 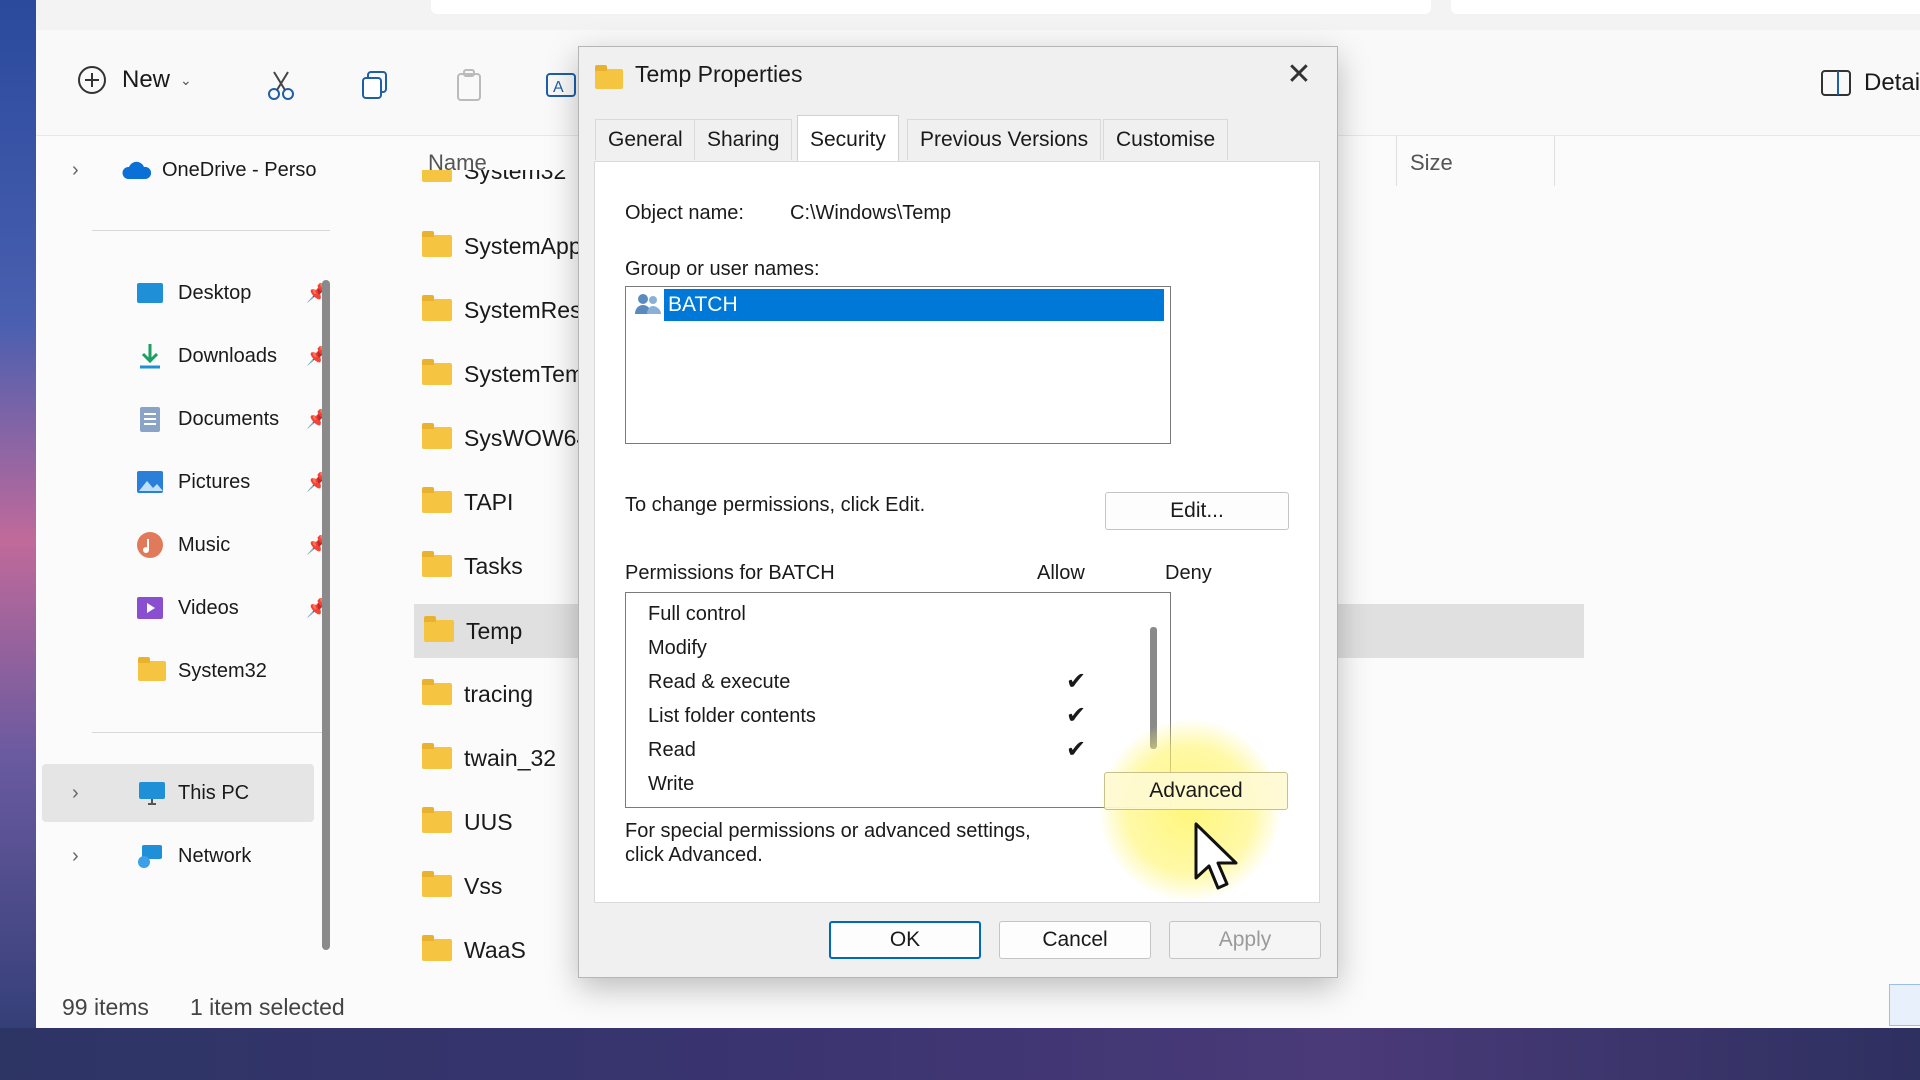 What do you see at coordinates (488, 821) in the screenshot?
I see `file-name: UUS` at bounding box center [488, 821].